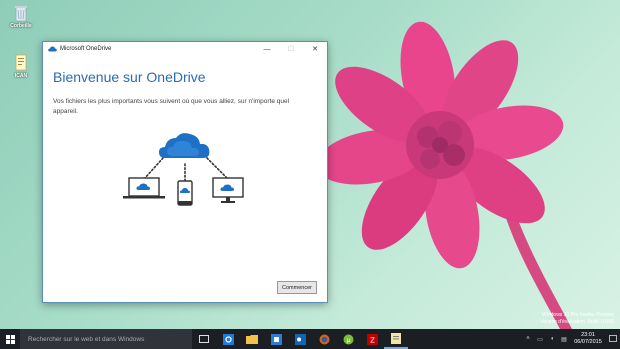  I want to click on clock: 23:01 06/07/2015, so click(588, 339).